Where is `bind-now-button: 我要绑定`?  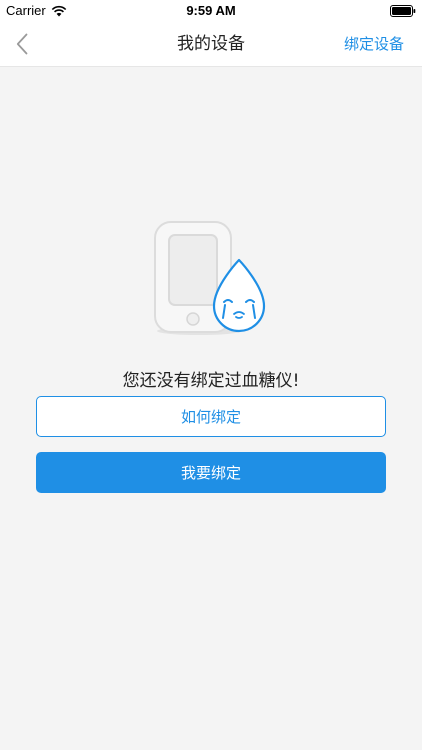 bind-now-button: 我要绑定 is located at coordinates (211, 472).